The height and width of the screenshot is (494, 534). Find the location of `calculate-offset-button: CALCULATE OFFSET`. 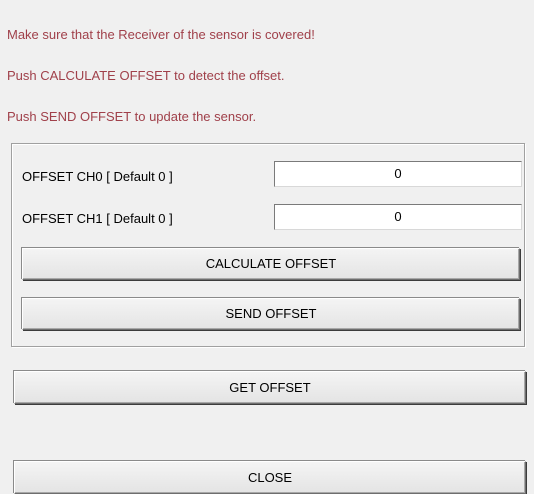

calculate-offset-button: CALCULATE OFFSET is located at coordinates (271, 264).